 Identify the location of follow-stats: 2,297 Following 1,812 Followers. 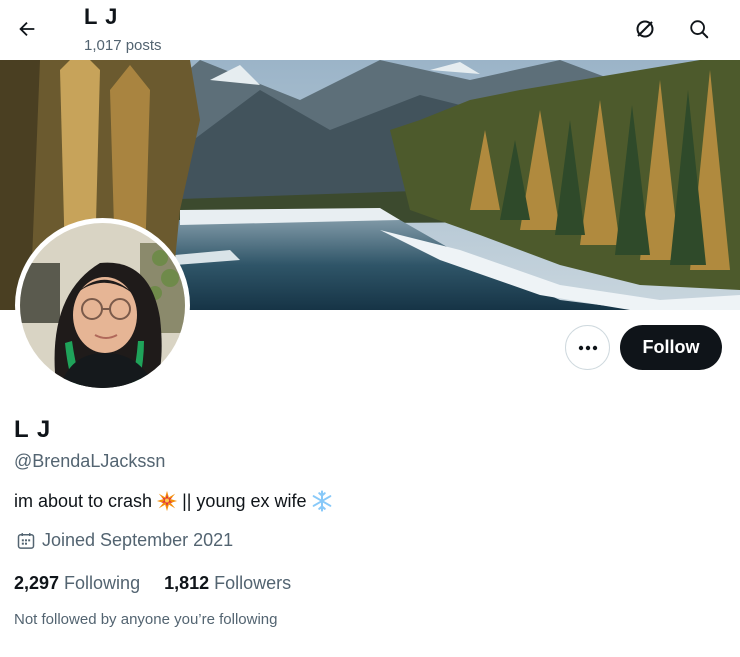
(164, 583).